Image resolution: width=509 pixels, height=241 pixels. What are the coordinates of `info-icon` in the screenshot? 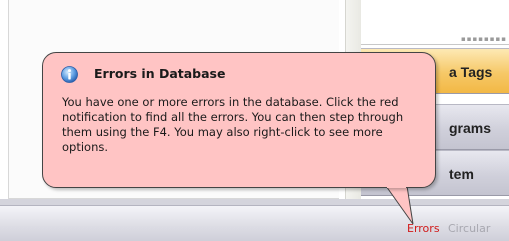 It's located at (69, 74).